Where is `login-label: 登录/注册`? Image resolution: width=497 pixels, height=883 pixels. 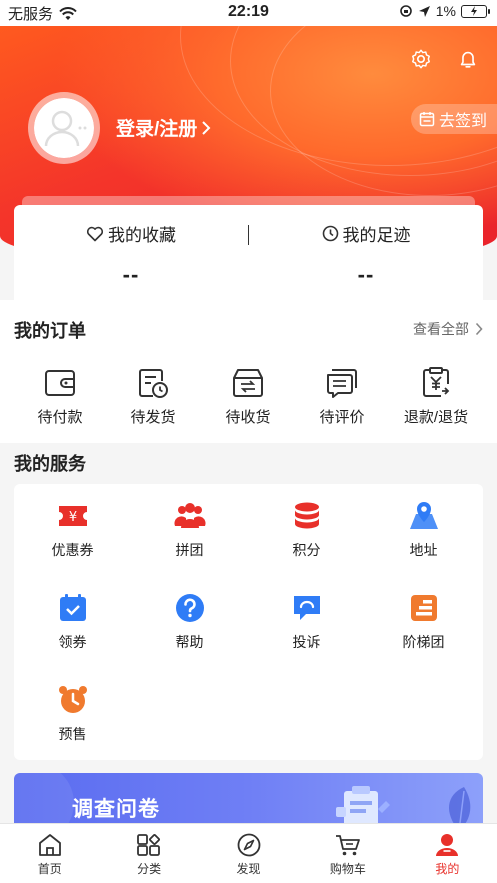 login-label: 登录/注册 is located at coordinates (157, 129).